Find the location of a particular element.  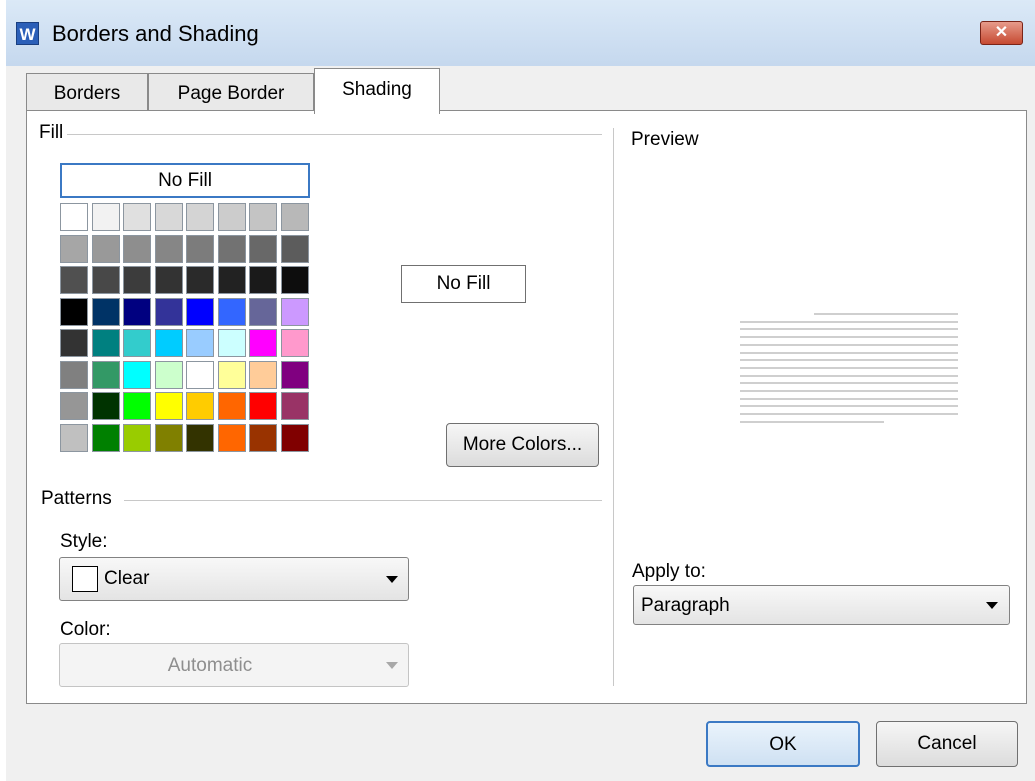

ok-button: OK is located at coordinates (783, 744).